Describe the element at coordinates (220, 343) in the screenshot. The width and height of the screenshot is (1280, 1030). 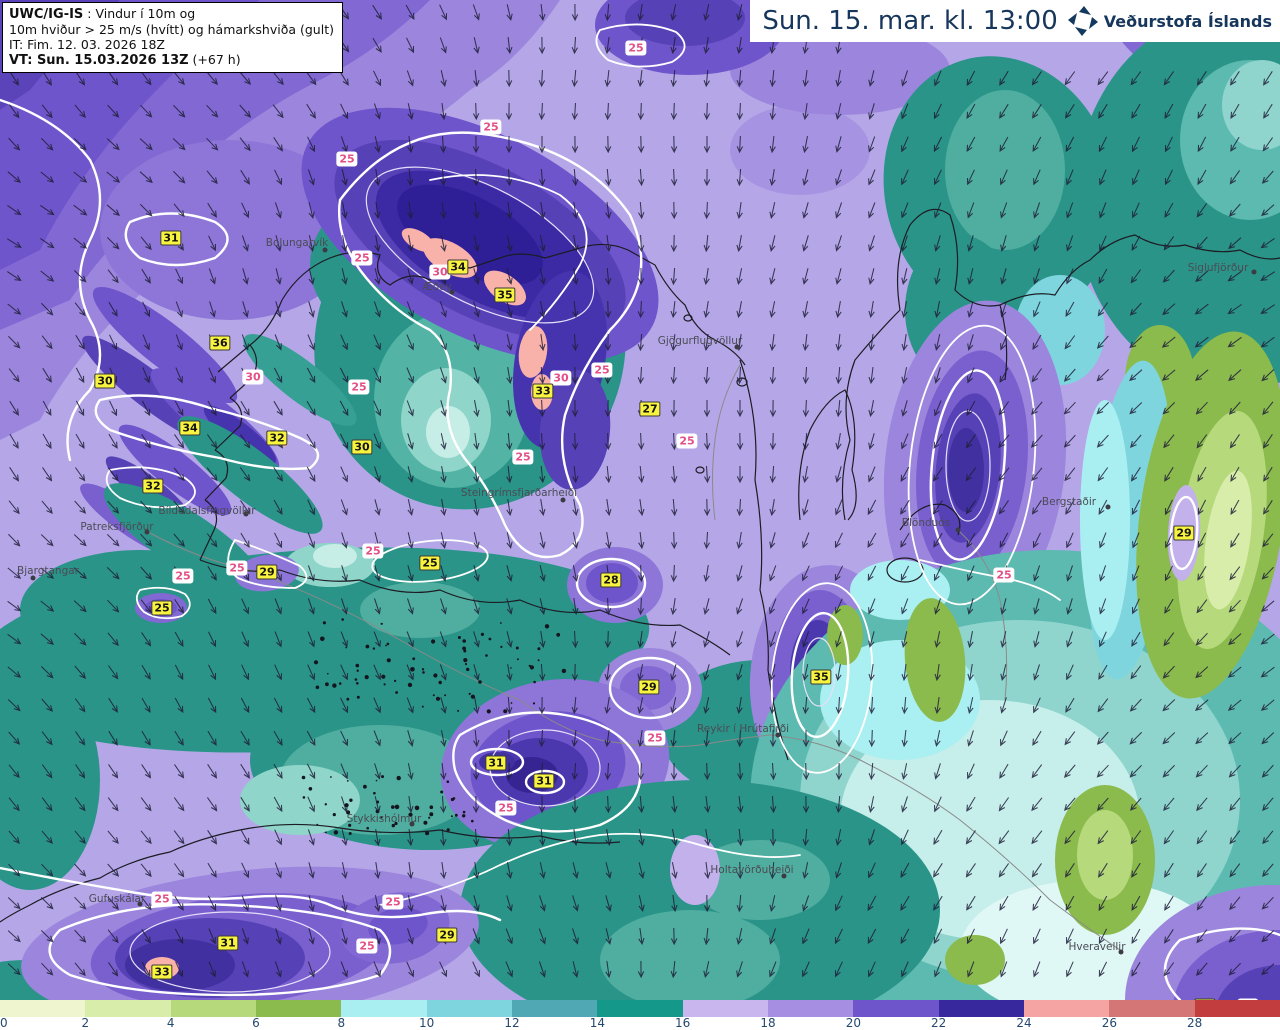
I see `gust-badge: 36` at that location.